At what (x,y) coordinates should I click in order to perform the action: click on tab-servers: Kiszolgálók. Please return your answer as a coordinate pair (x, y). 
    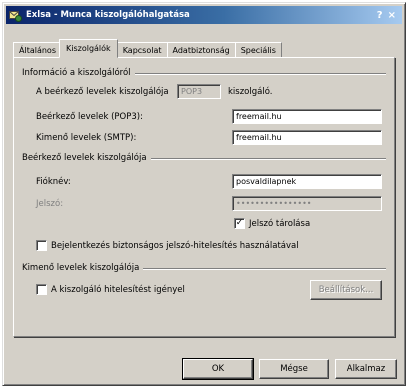
    Looking at the image, I should click on (88, 48).